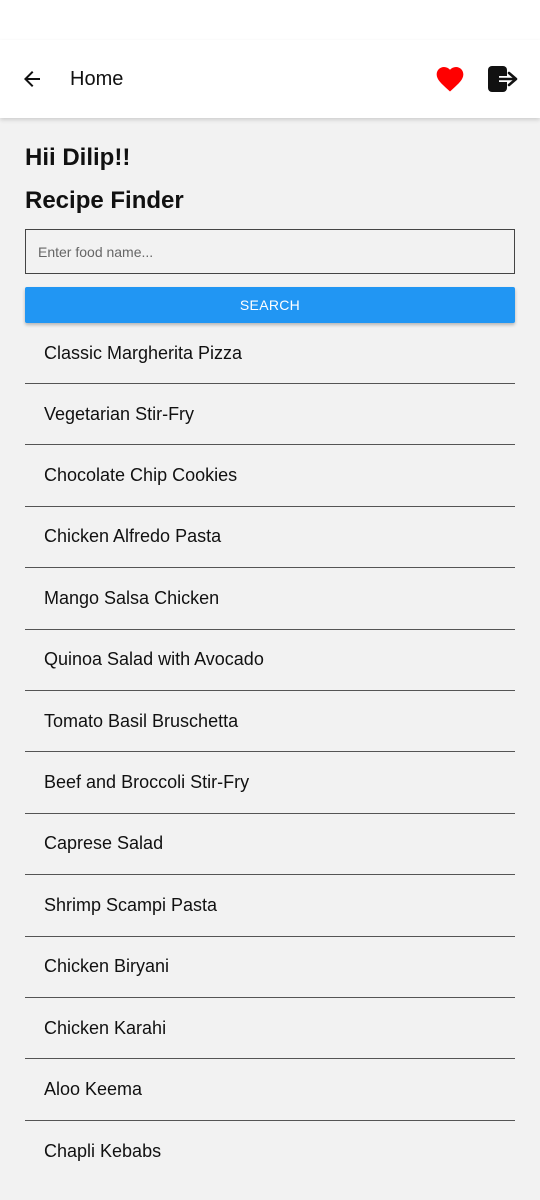 The height and width of the screenshot is (1200, 540). I want to click on recipe-item: Caprese Salad, so click(270, 845).